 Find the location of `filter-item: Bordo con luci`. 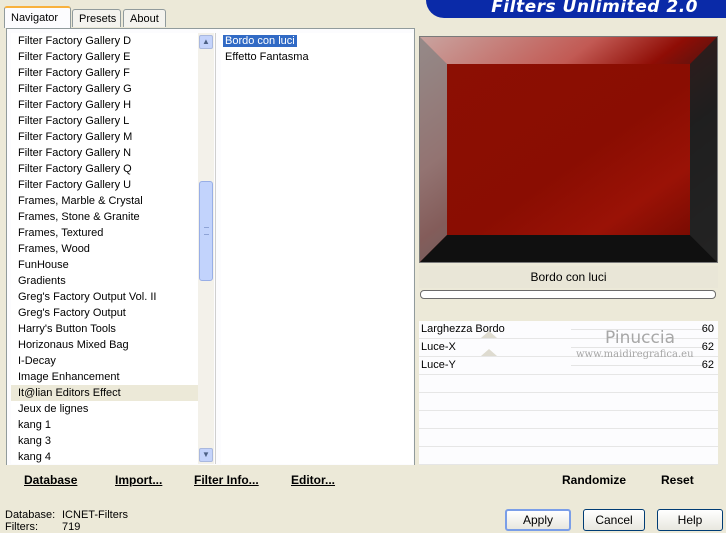

filter-item: Bordo con luci is located at coordinates (317, 41).